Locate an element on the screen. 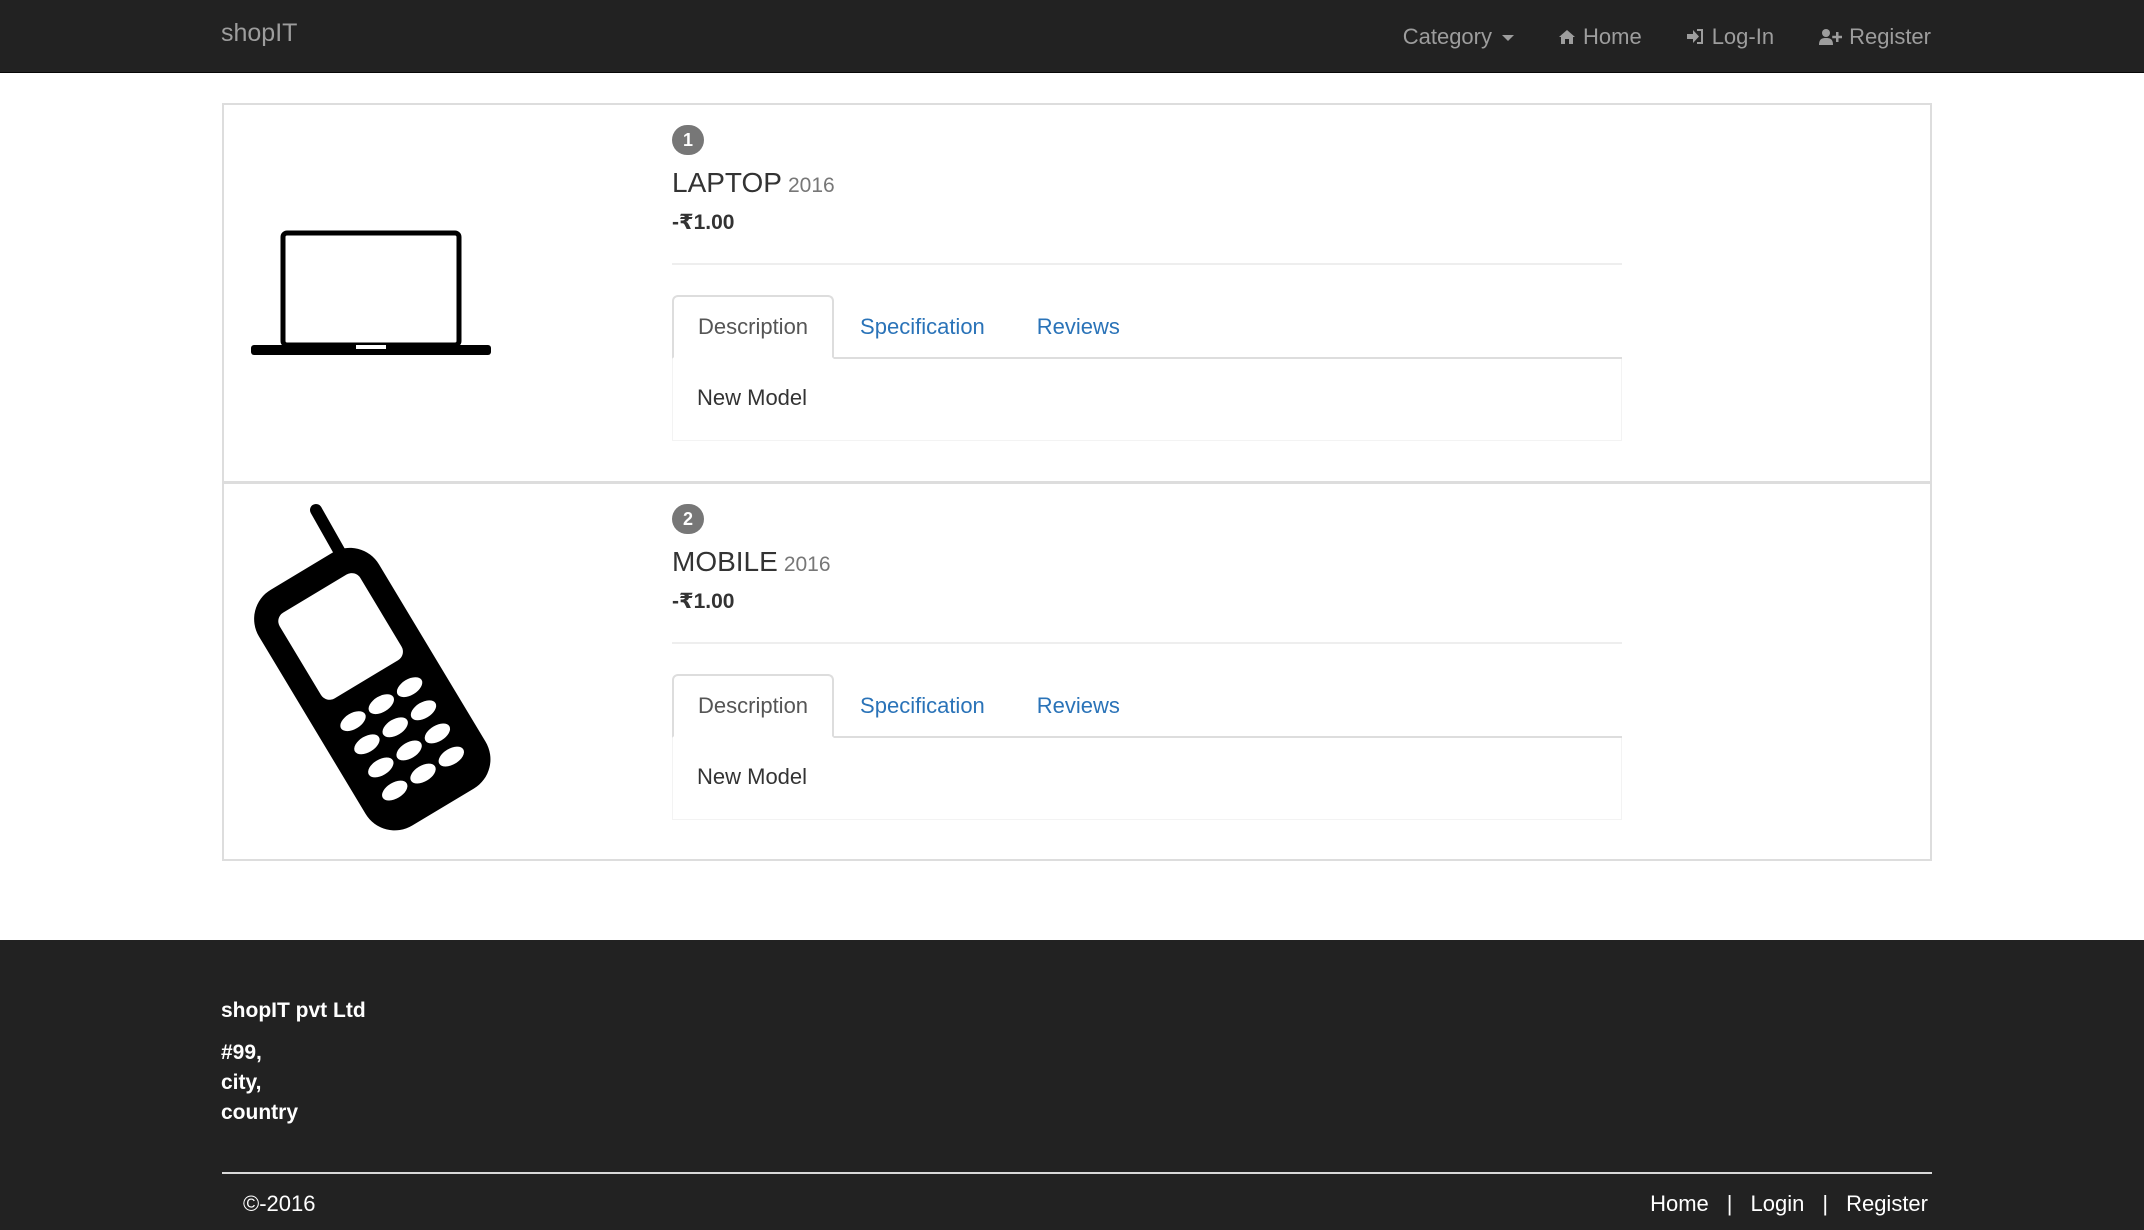 This screenshot has width=2144, height=1230. product-index-badge: 1 is located at coordinates (688, 140).